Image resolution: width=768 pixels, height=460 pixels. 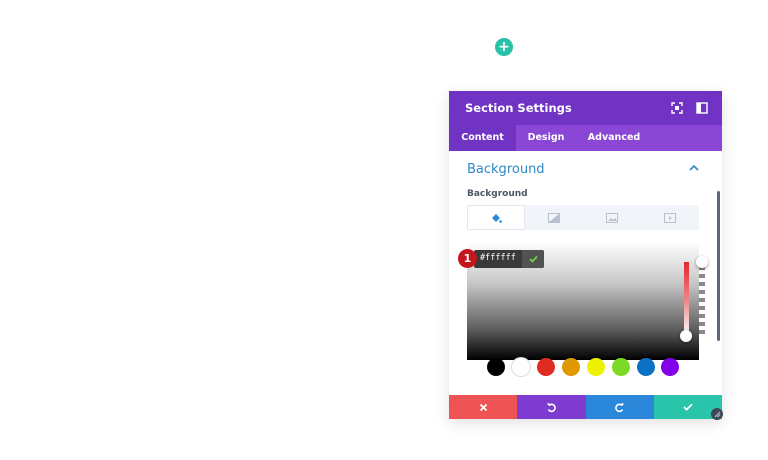 I want to click on settings-tabs: Content Design Advanced, so click(x=585, y=138).